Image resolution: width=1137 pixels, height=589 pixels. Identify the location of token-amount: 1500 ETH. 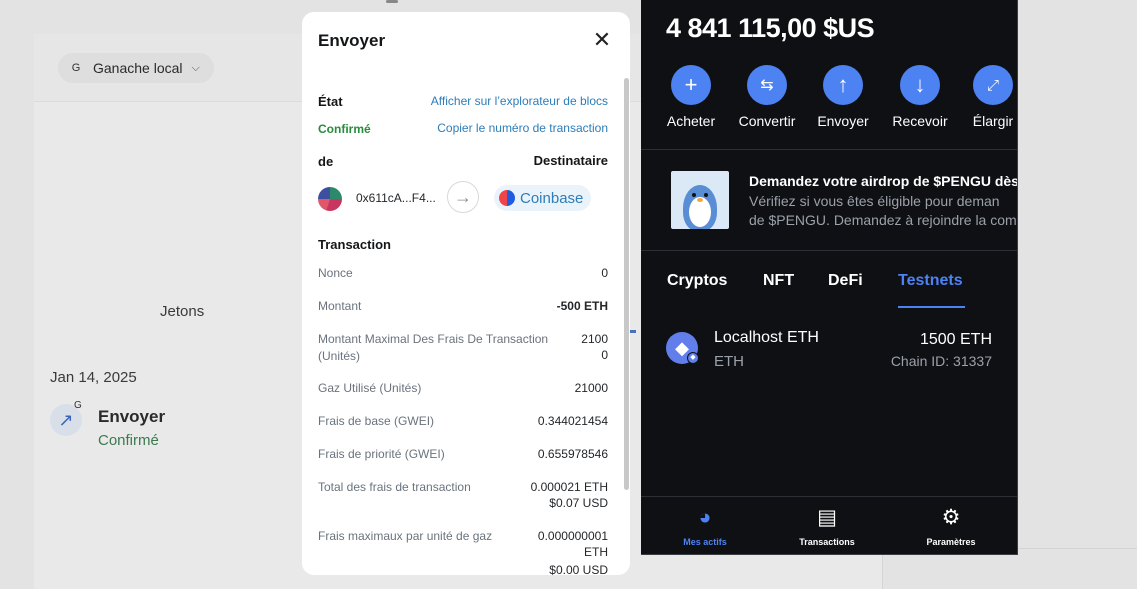
(955, 339).